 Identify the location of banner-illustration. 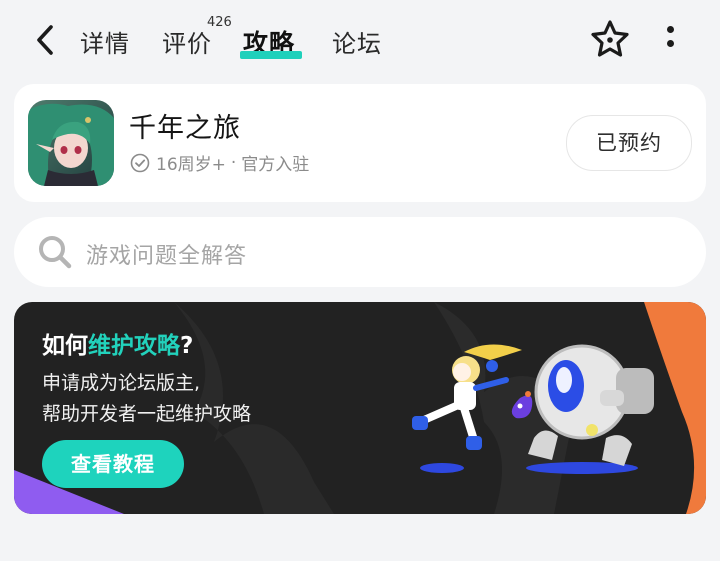
(533, 409).